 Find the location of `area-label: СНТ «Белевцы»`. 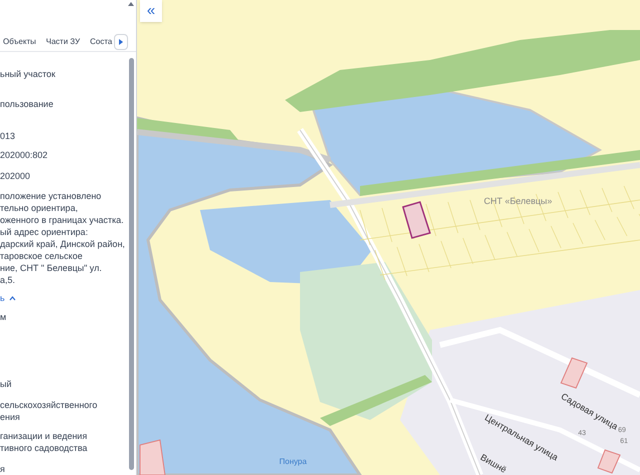

area-label: СНТ «Белевцы» is located at coordinates (518, 201).